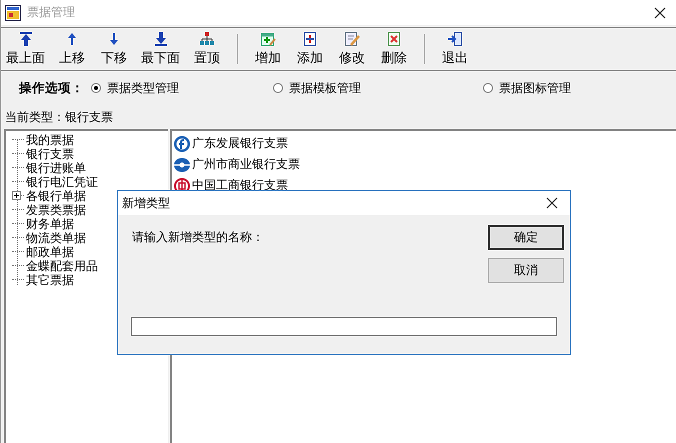 This screenshot has width=676, height=443. Describe the element at coordinates (394, 49) in the screenshot. I see `toolbar-button: 删除` at that location.